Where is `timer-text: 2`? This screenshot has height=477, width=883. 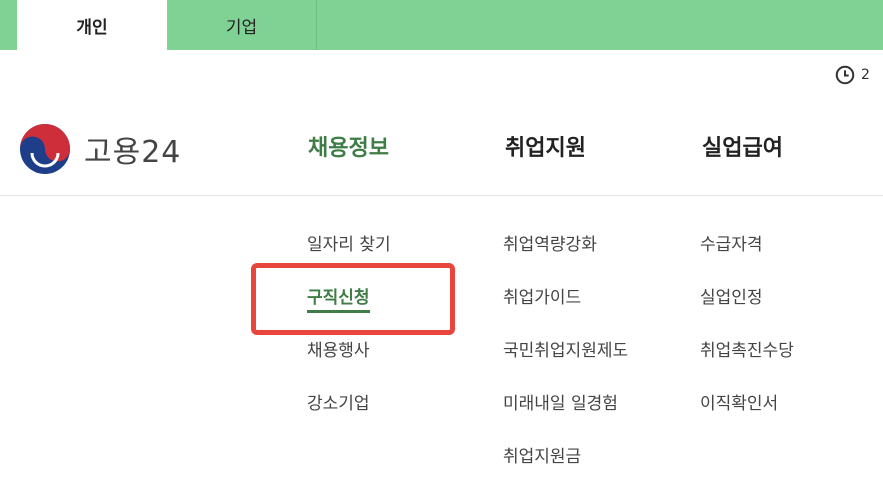
timer-text: 2 is located at coordinates (865, 75).